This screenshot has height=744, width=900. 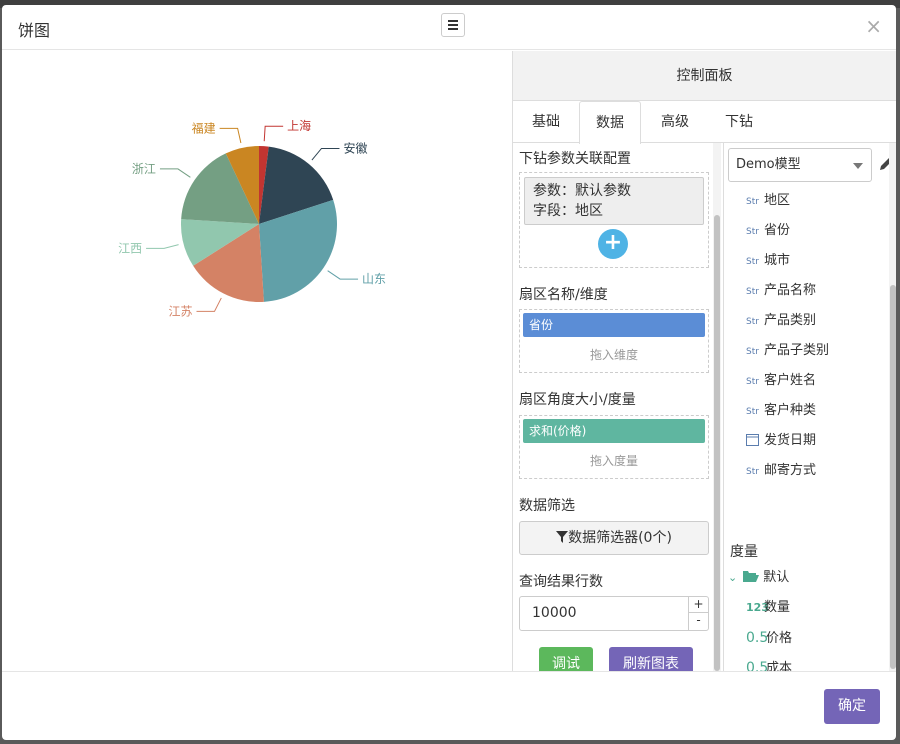 I want to click on pie-slice-label: 山东, so click(x=374, y=279).